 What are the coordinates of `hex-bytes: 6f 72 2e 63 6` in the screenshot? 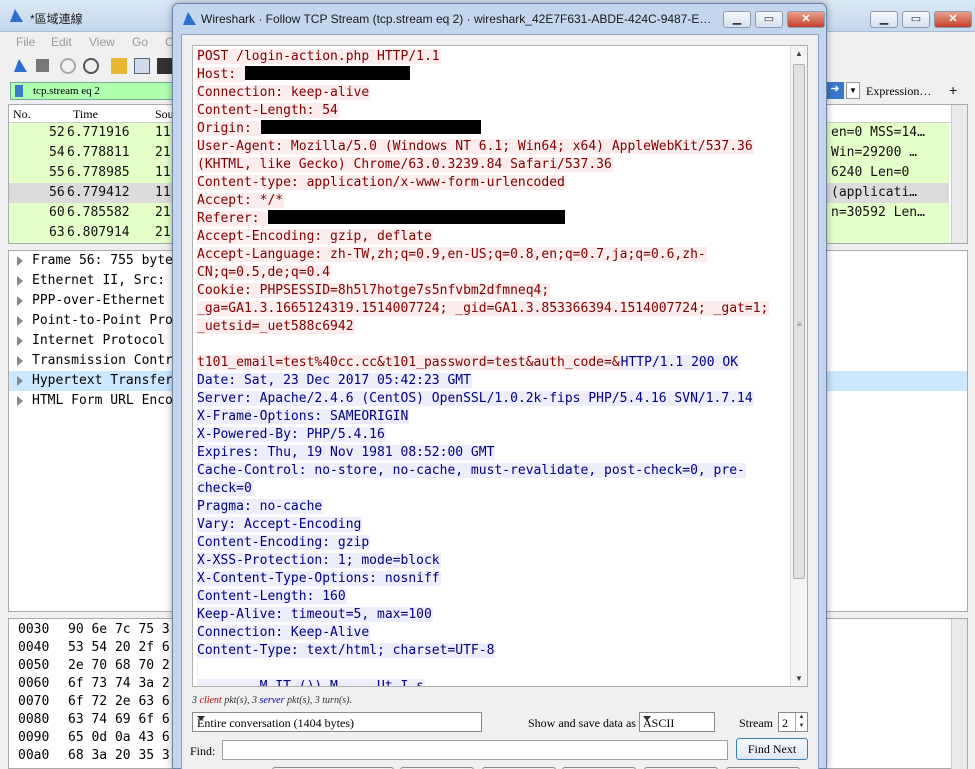 It's located at (119, 701).